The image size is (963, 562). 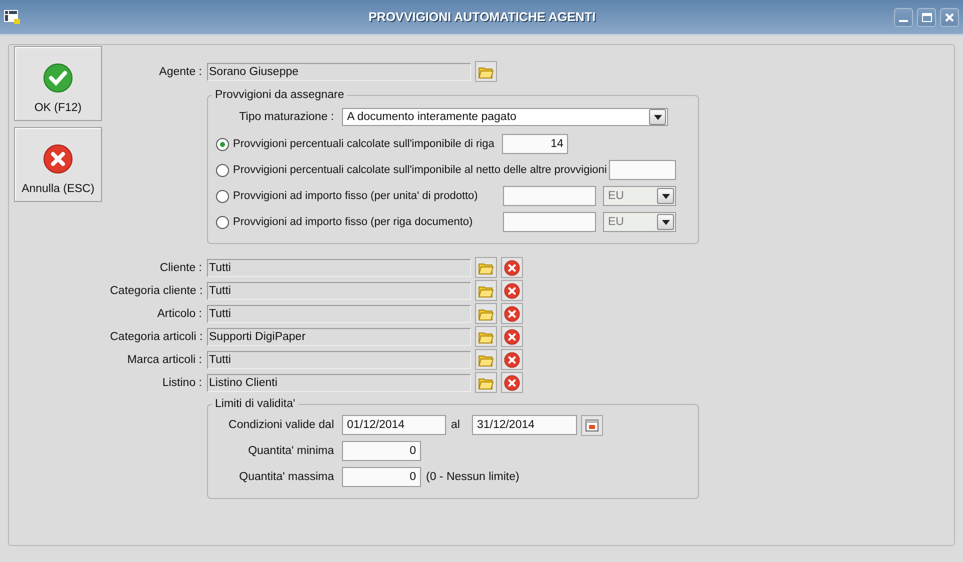 I want to click on filter-label: Categoria articoli :, so click(x=157, y=336).